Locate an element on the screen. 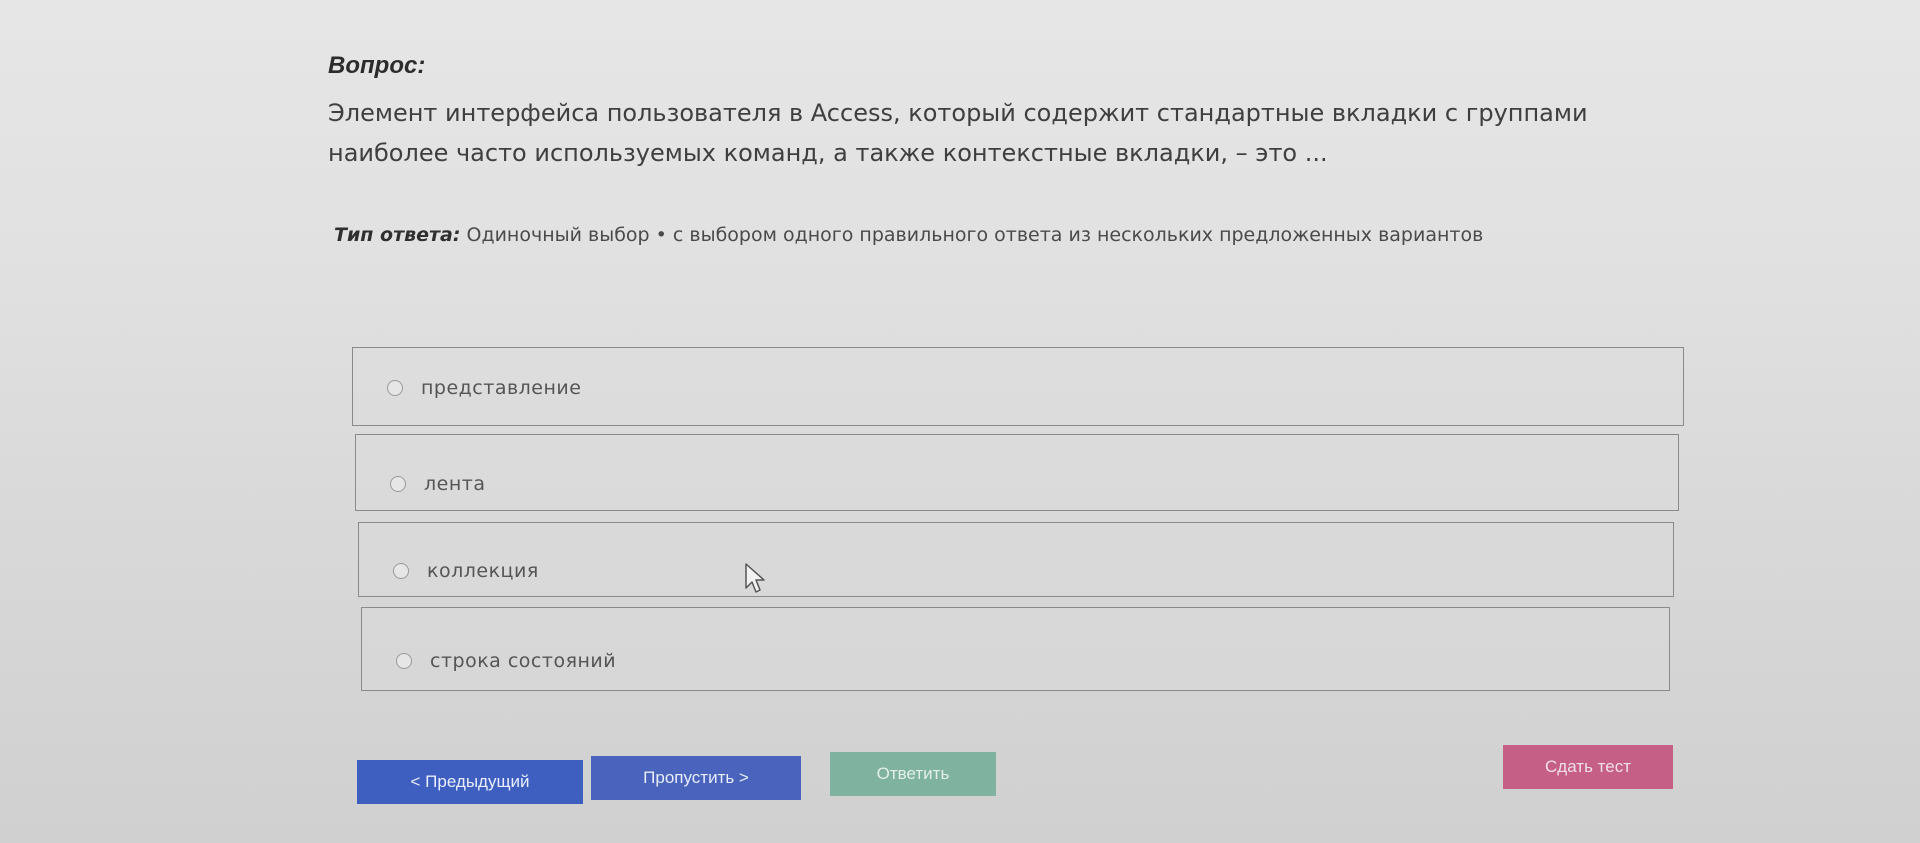 This screenshot has height=843, width=1920. answer-button: Ответить is located at coordinates (913, 774).